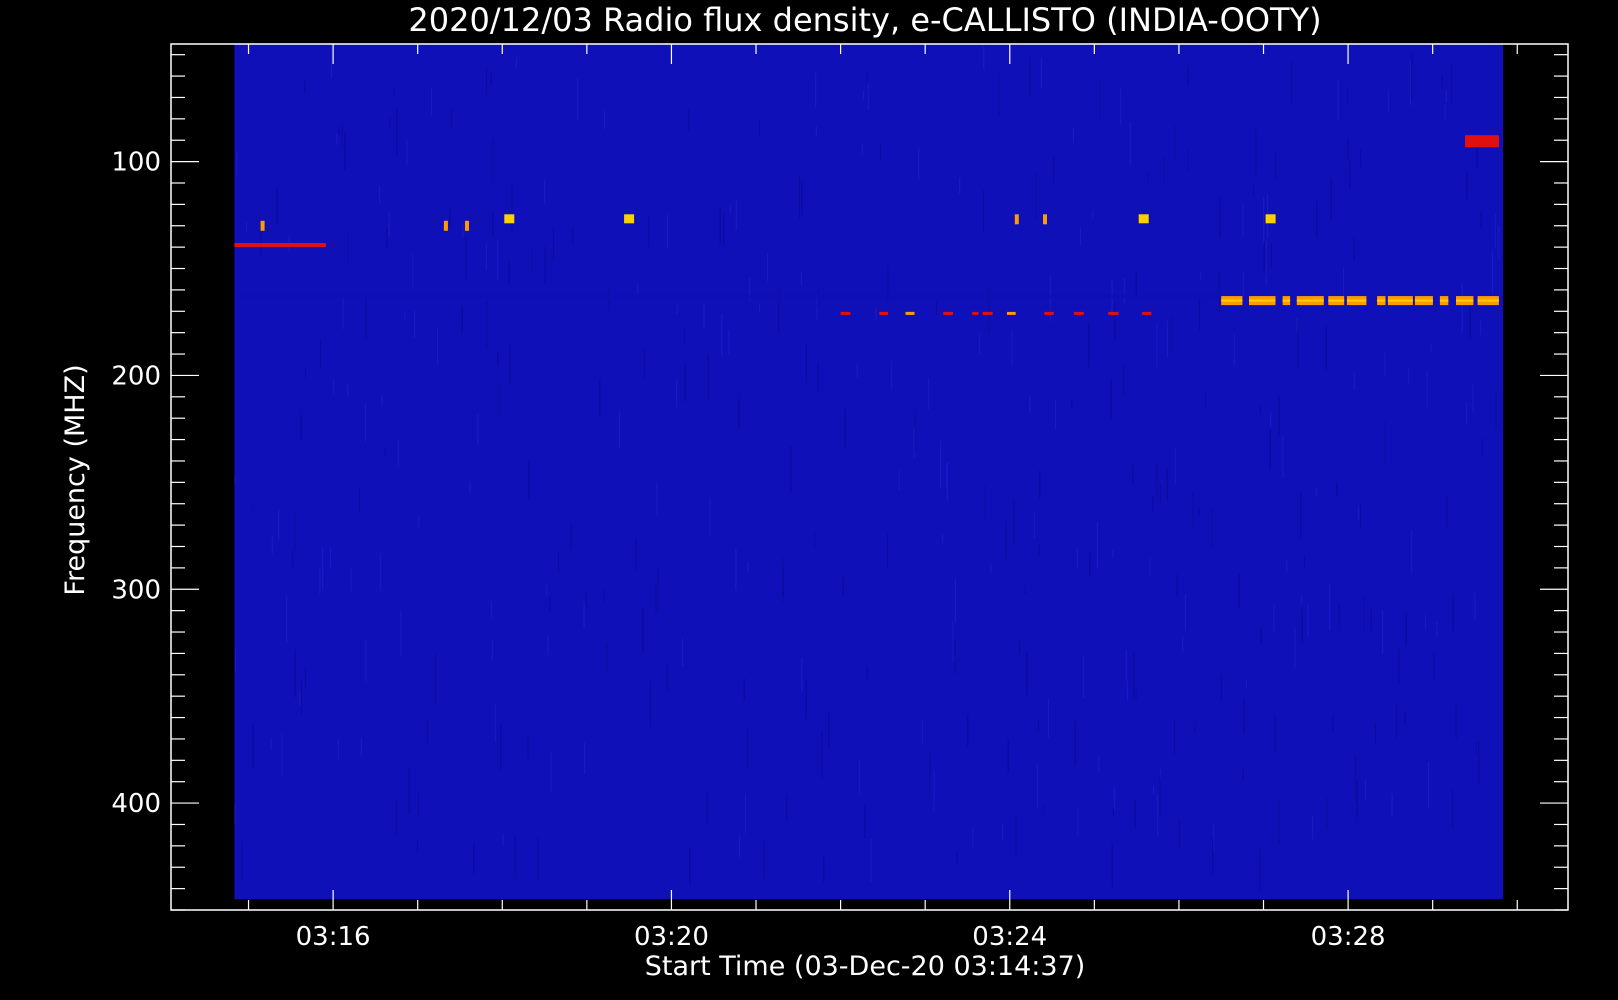  Describe the element at coordinates (1465, 300) in the screenshot. I see `band-core` at that location.